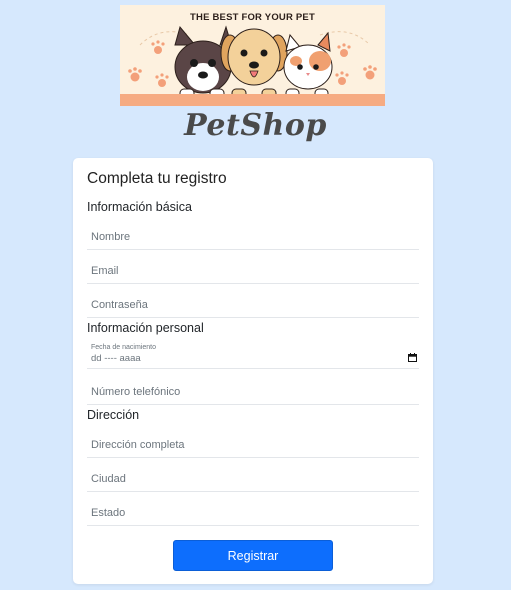  Describe the element at coordinates (255, 125) in the screenshot. I see `brand-title: PetShop` at that location.